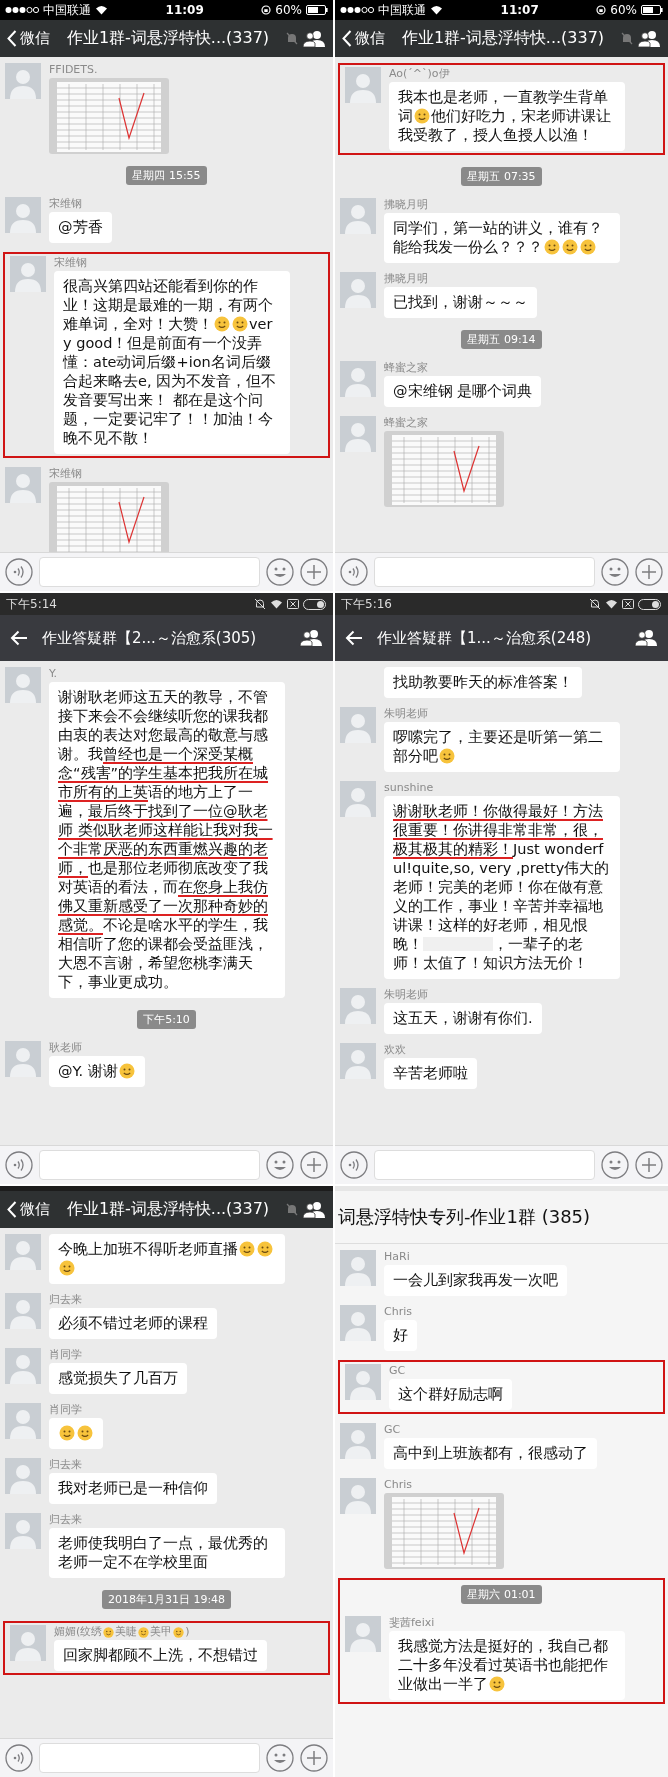 This screenshot has width=668, height=1777. What do you see at coordinates (400, 1335) in the screenshot?
I see `message-bubble: 好` at bounding box center [400, 1335].